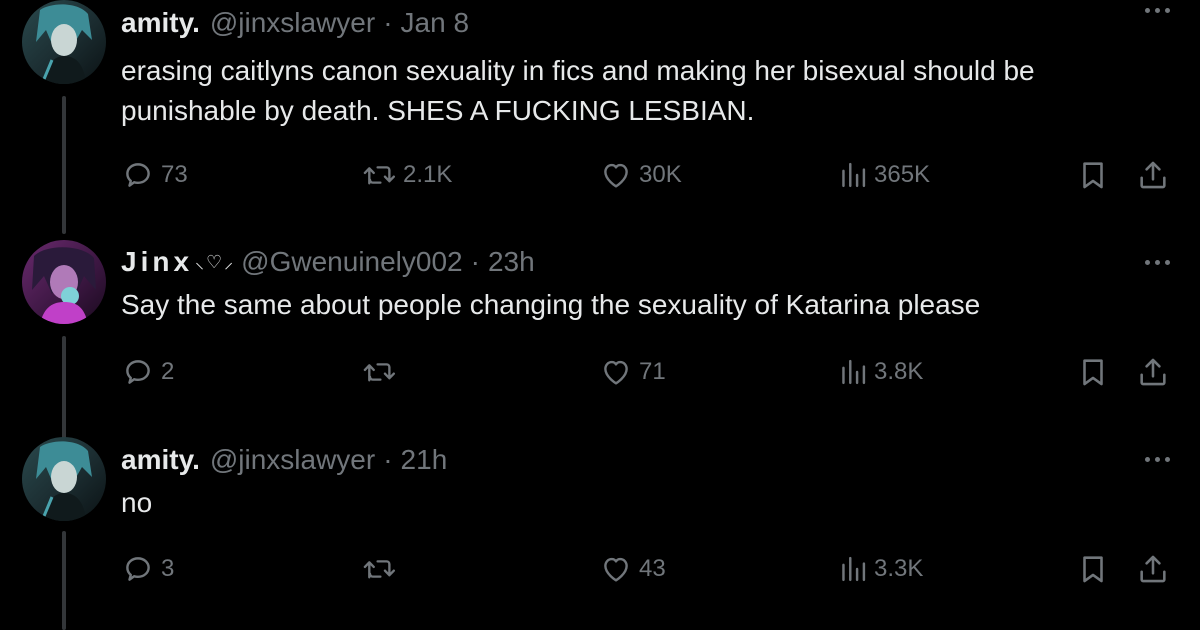 Image resolution: width=1200 pixels, height=630 pixels. I want to click on tweet-header: amity. @jinxslawyer · 21h, so click(284, 460).